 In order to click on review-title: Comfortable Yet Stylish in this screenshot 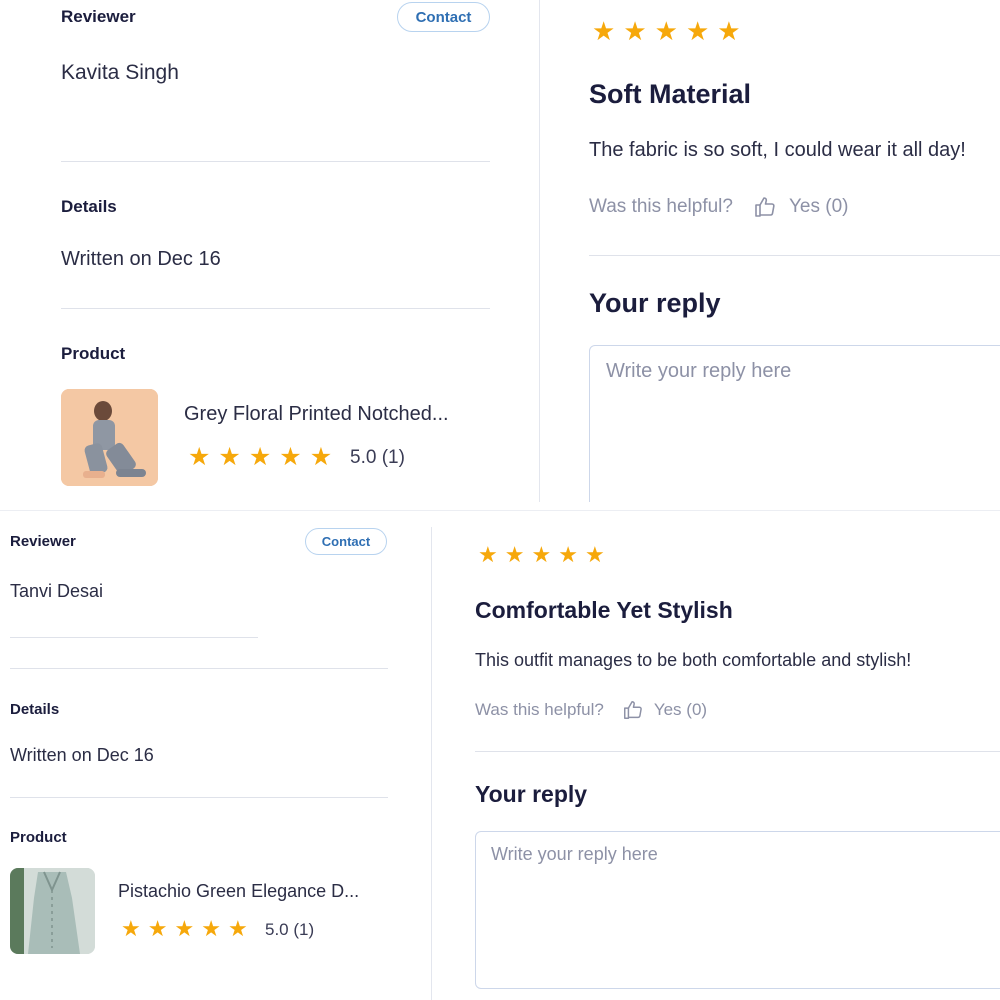, I will do `click(604, 610)`.